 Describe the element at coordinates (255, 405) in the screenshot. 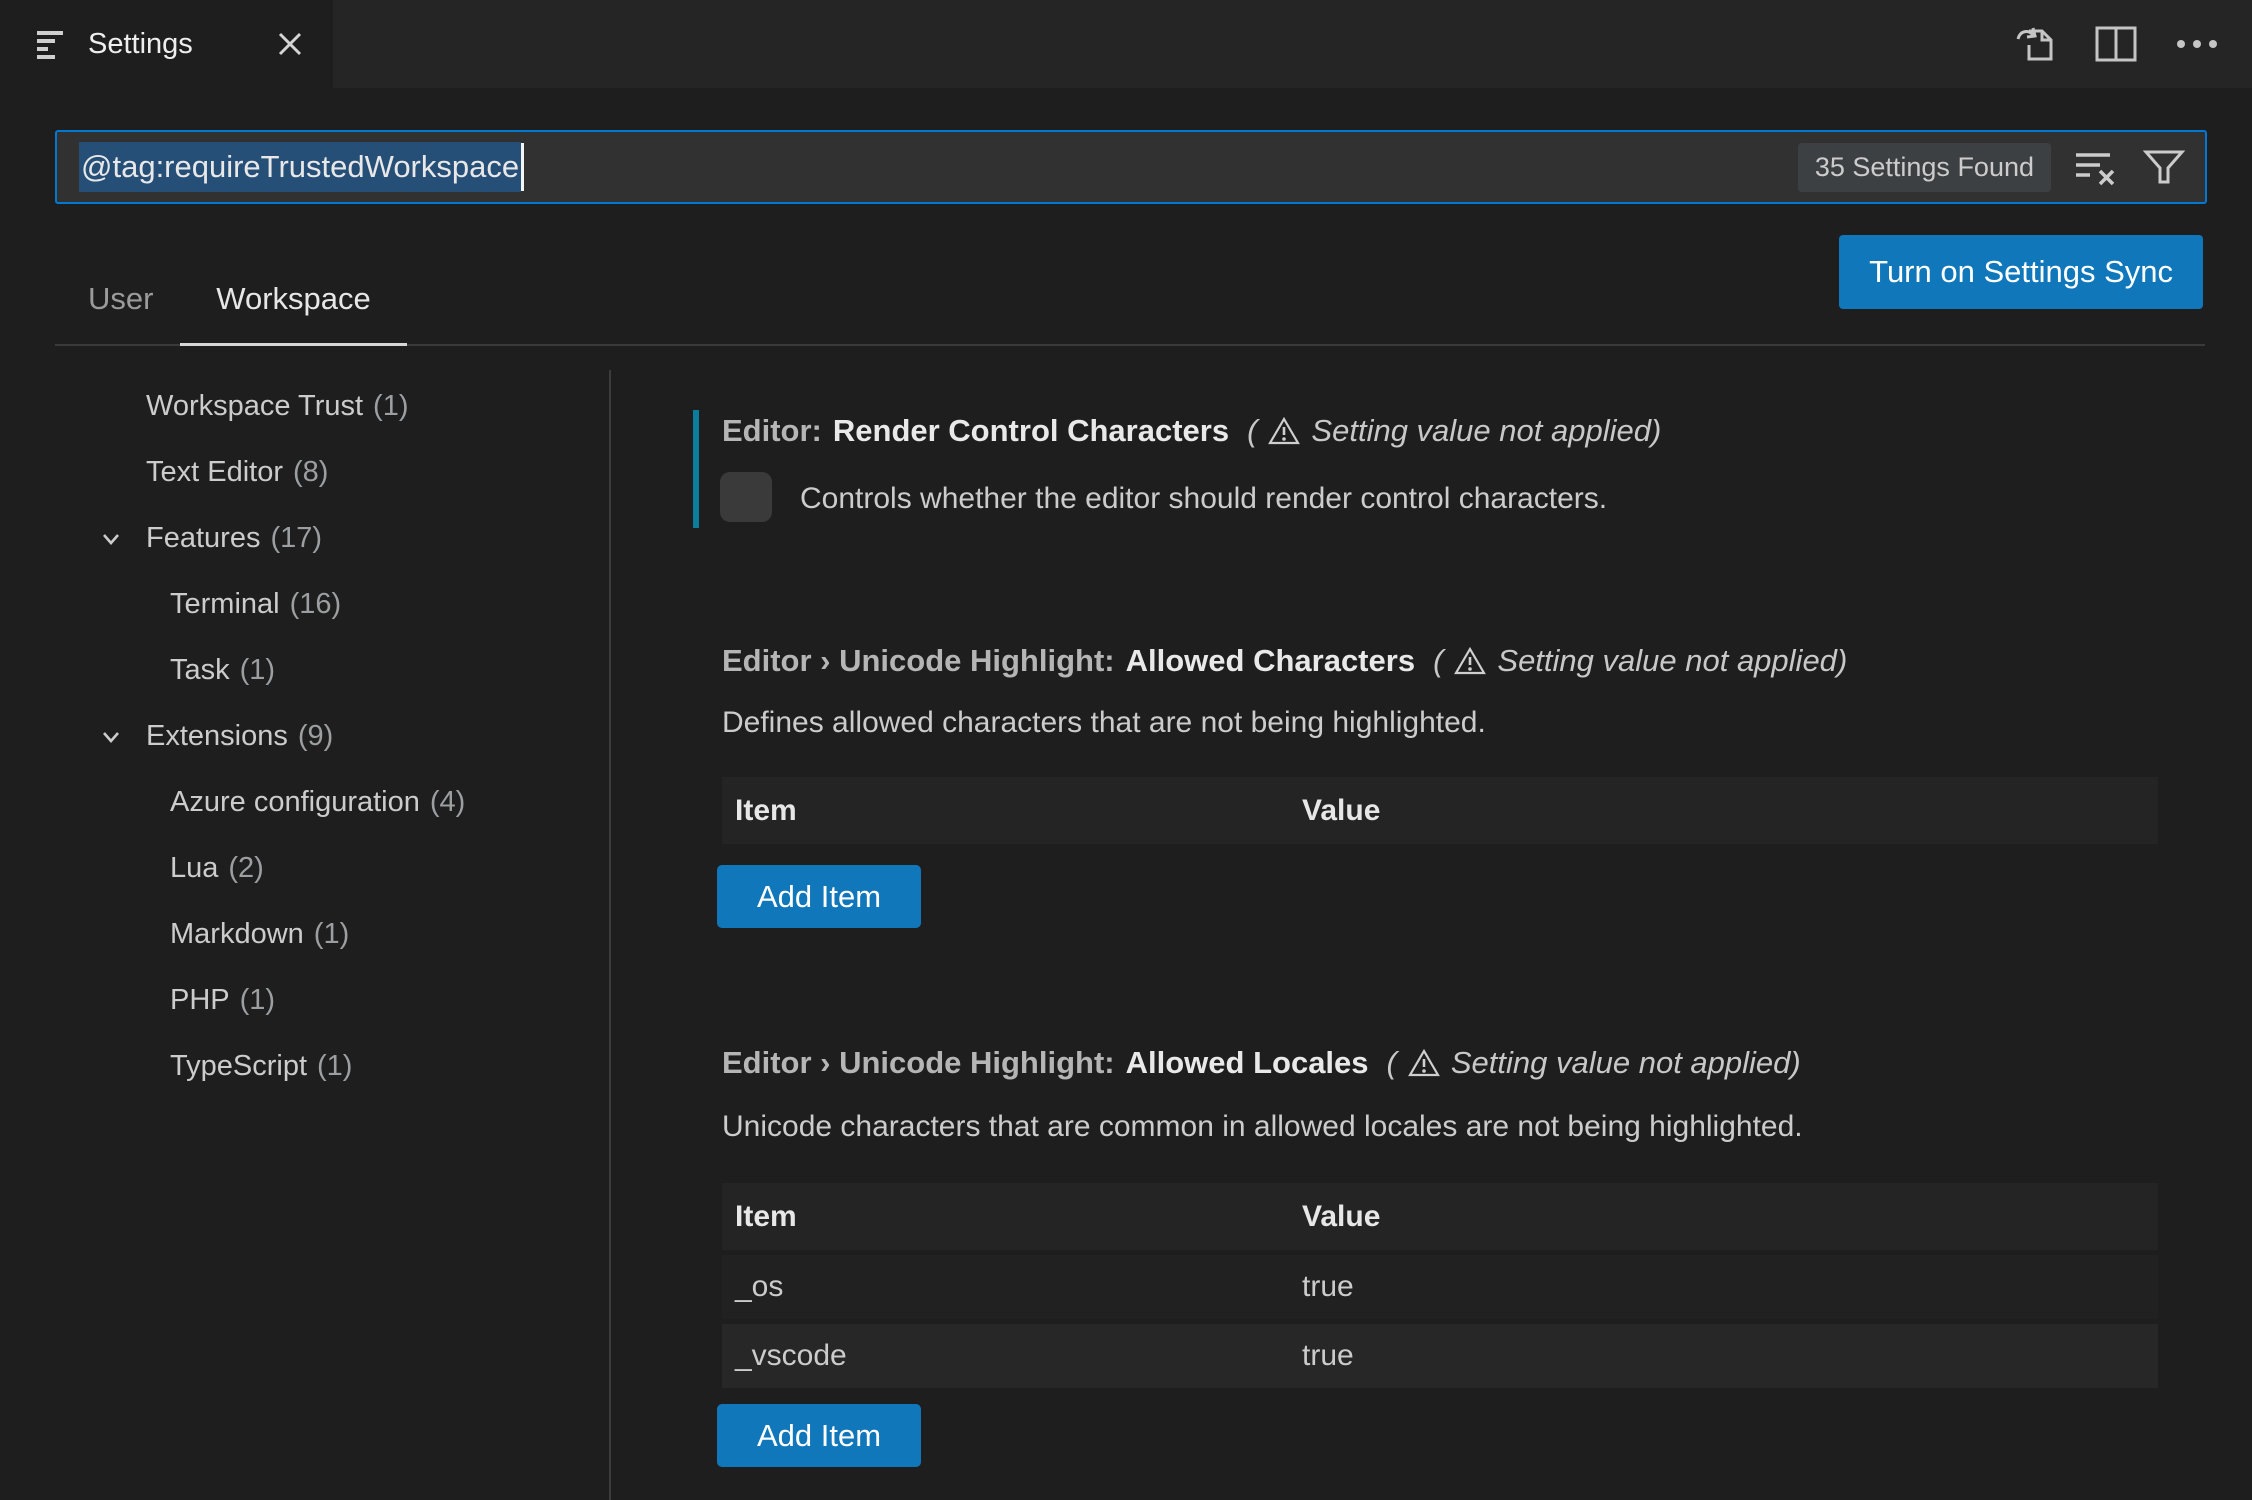

I see `tree-item-label: Workspace Trust` at that location.